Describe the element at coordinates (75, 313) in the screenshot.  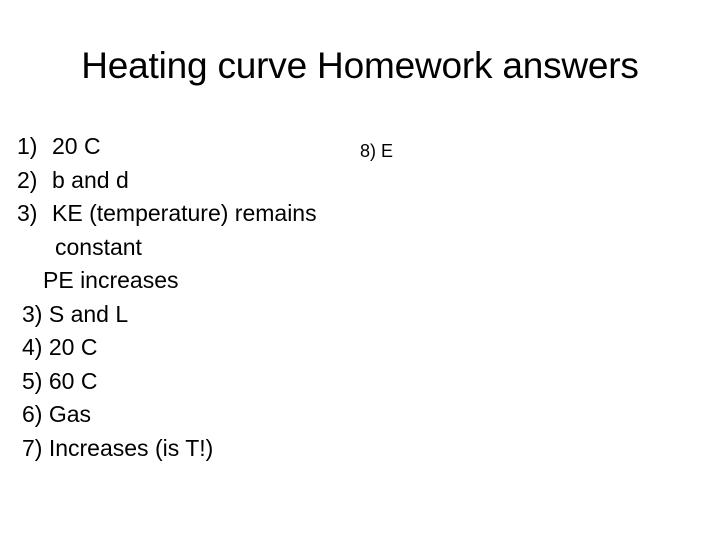
I see `list-item: 3) S and L` at that location.